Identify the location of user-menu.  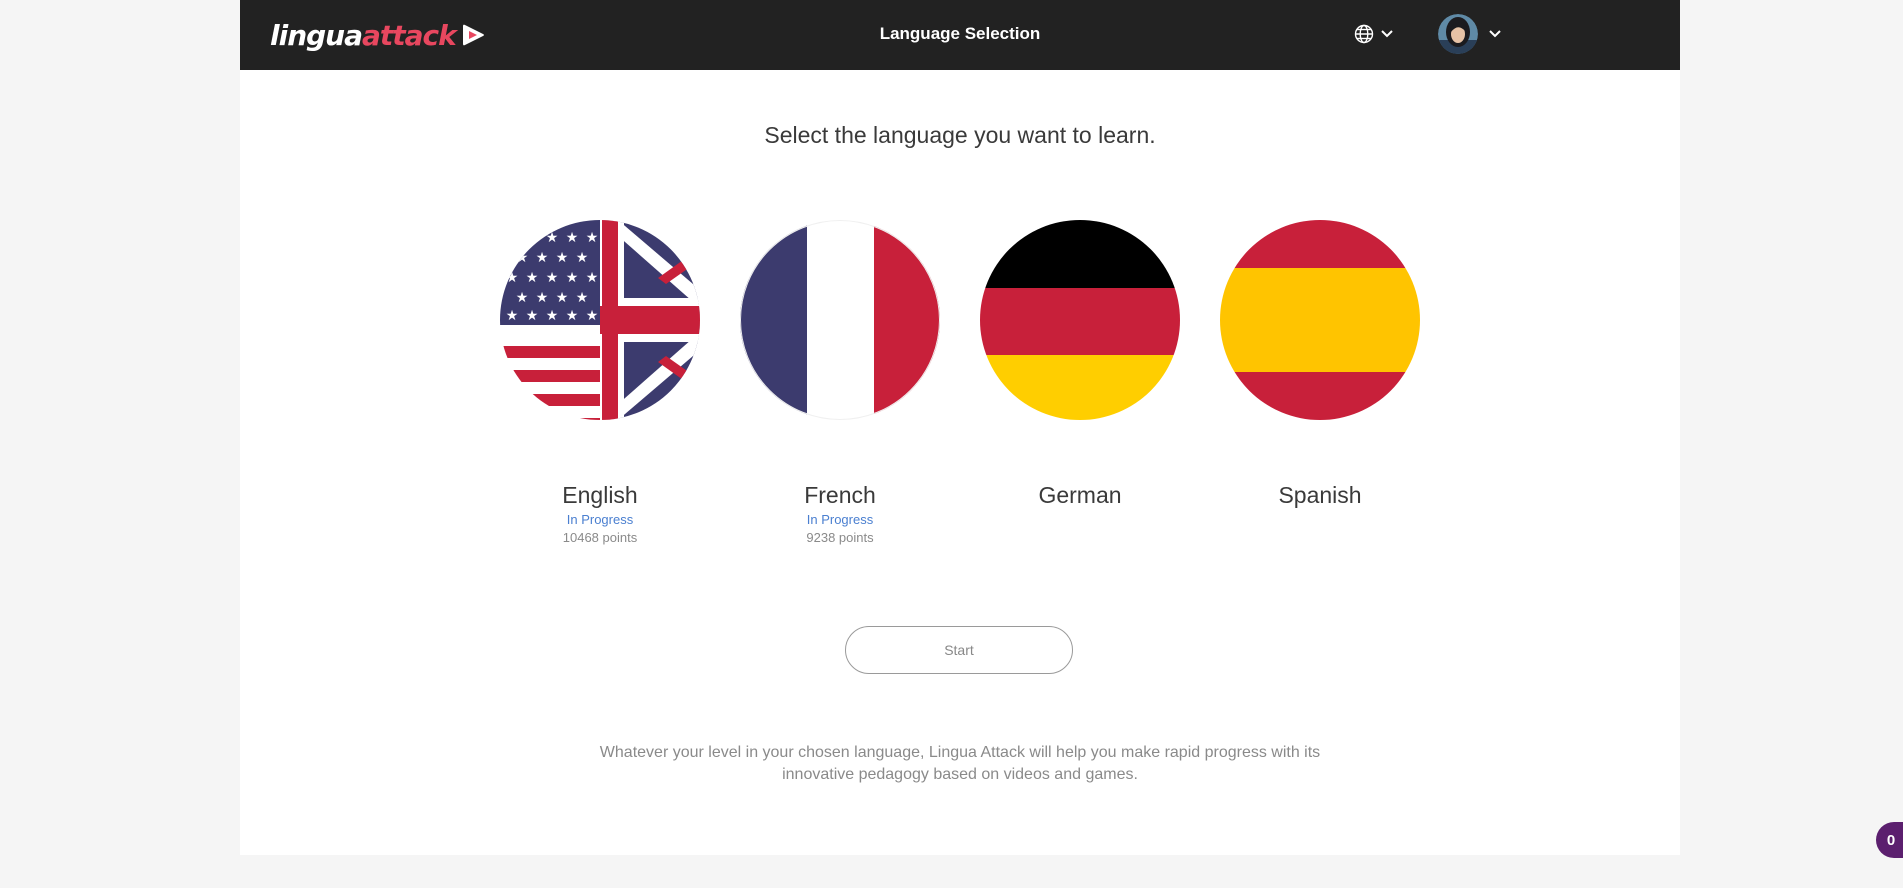
(1470, 34).